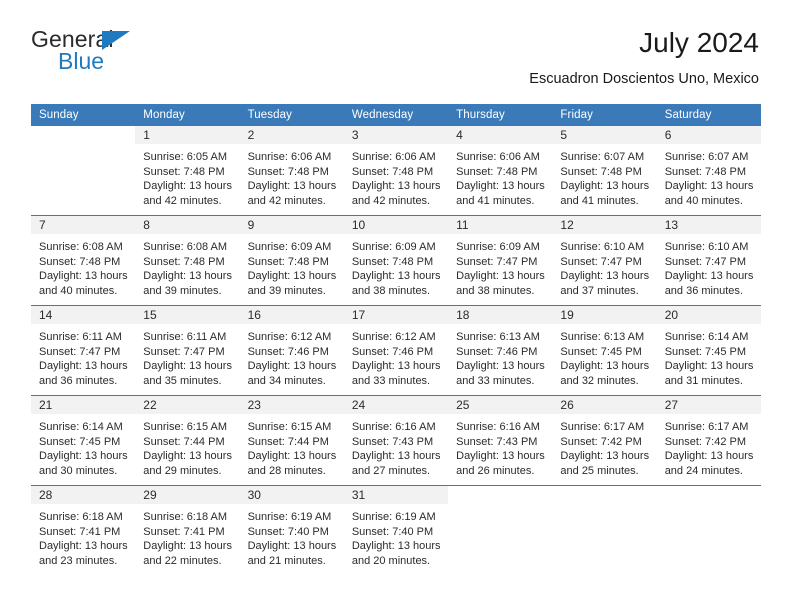 Image resolution: width=792 pixels, height=612 pixels. I want to click on day-number: 22, so click(187, 405).